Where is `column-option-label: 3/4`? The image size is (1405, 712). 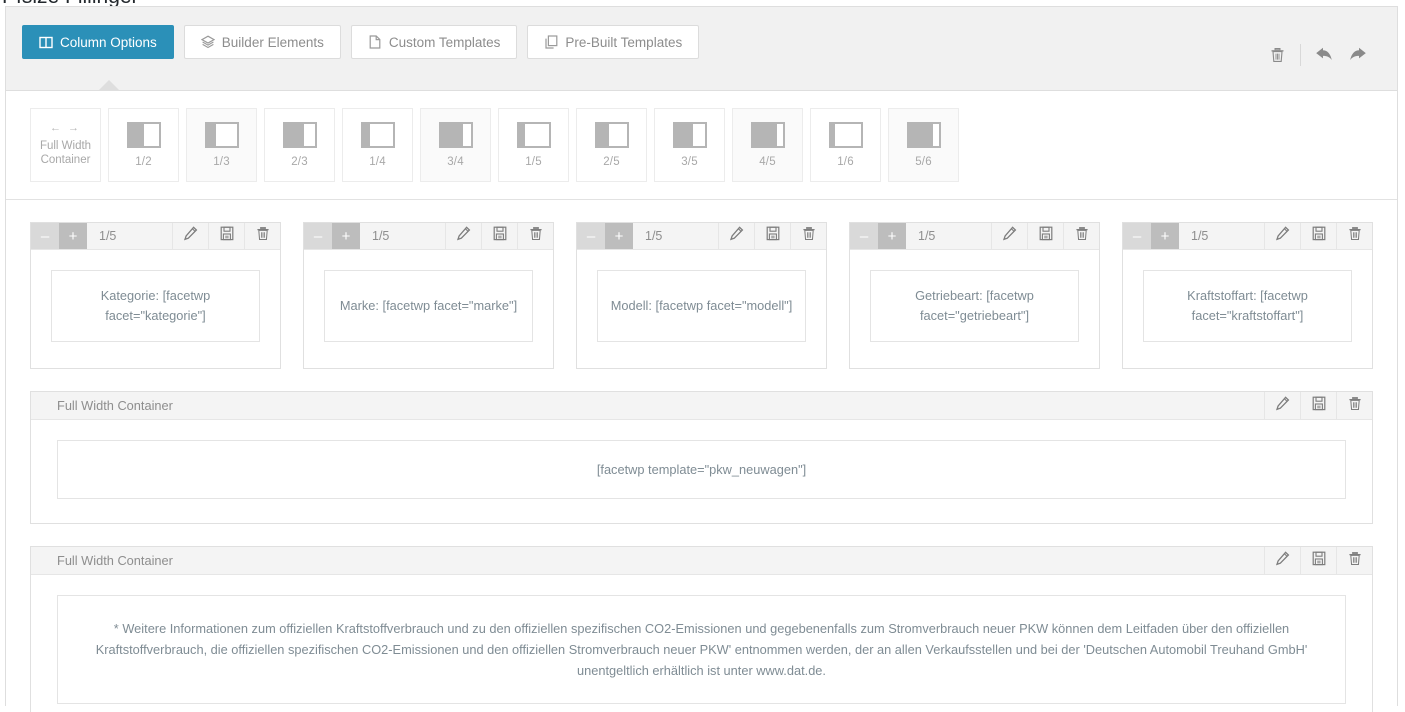 column-option-label: 3/4 is located at coordinates (455, 162).